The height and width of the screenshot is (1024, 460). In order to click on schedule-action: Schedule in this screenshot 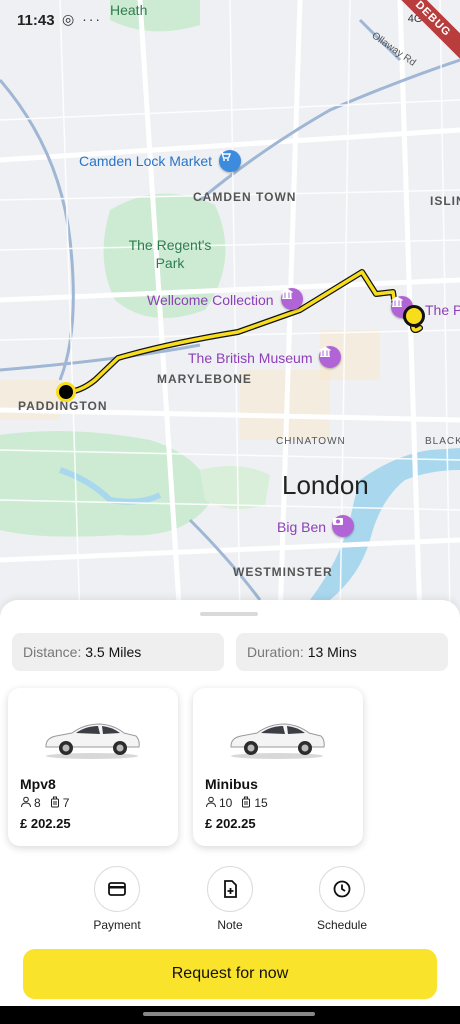, I will do `click(342, 899)`.